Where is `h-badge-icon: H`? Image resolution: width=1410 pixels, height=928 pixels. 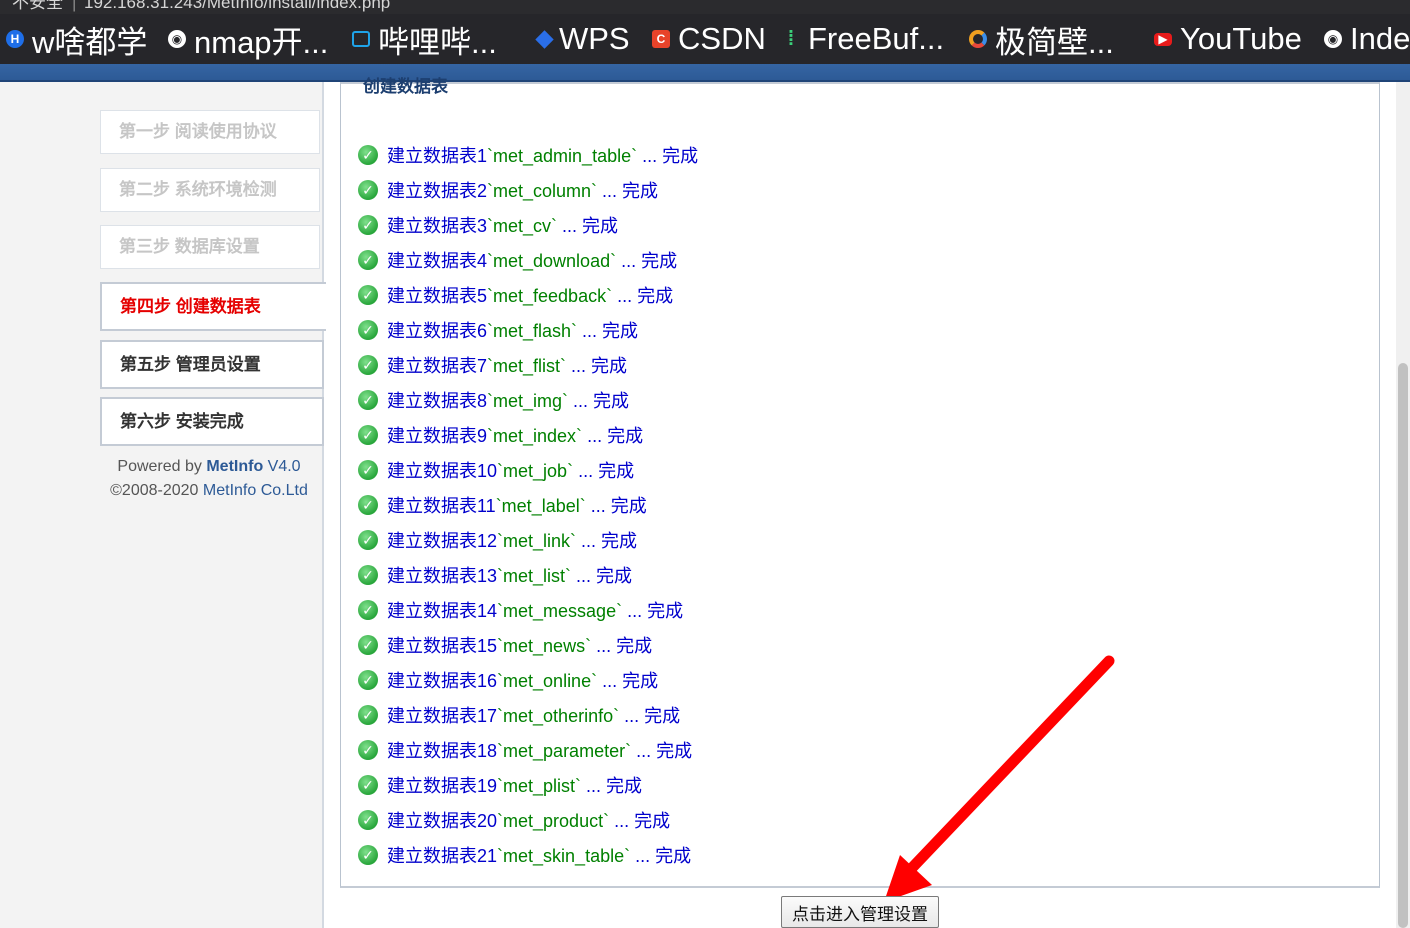
h-badge-icon: H is located at coordinates (15, 39).